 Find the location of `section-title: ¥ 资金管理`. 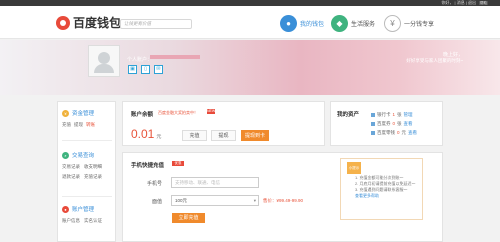

section-title: ¥ 资金管理 is located at coordinates (89, 113).